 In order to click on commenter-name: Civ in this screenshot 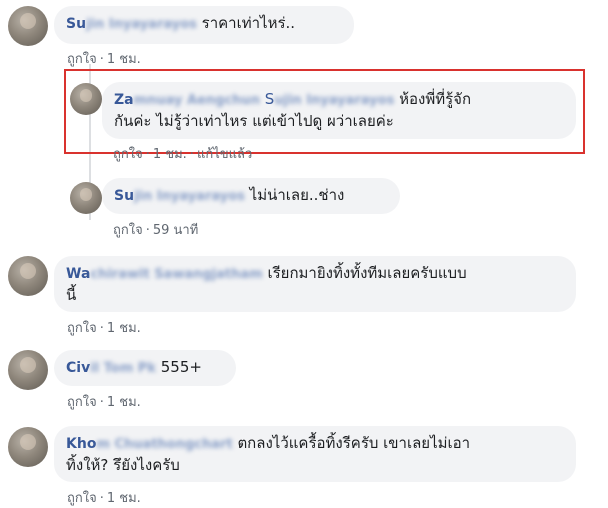, I will do `click(78, 368)`.